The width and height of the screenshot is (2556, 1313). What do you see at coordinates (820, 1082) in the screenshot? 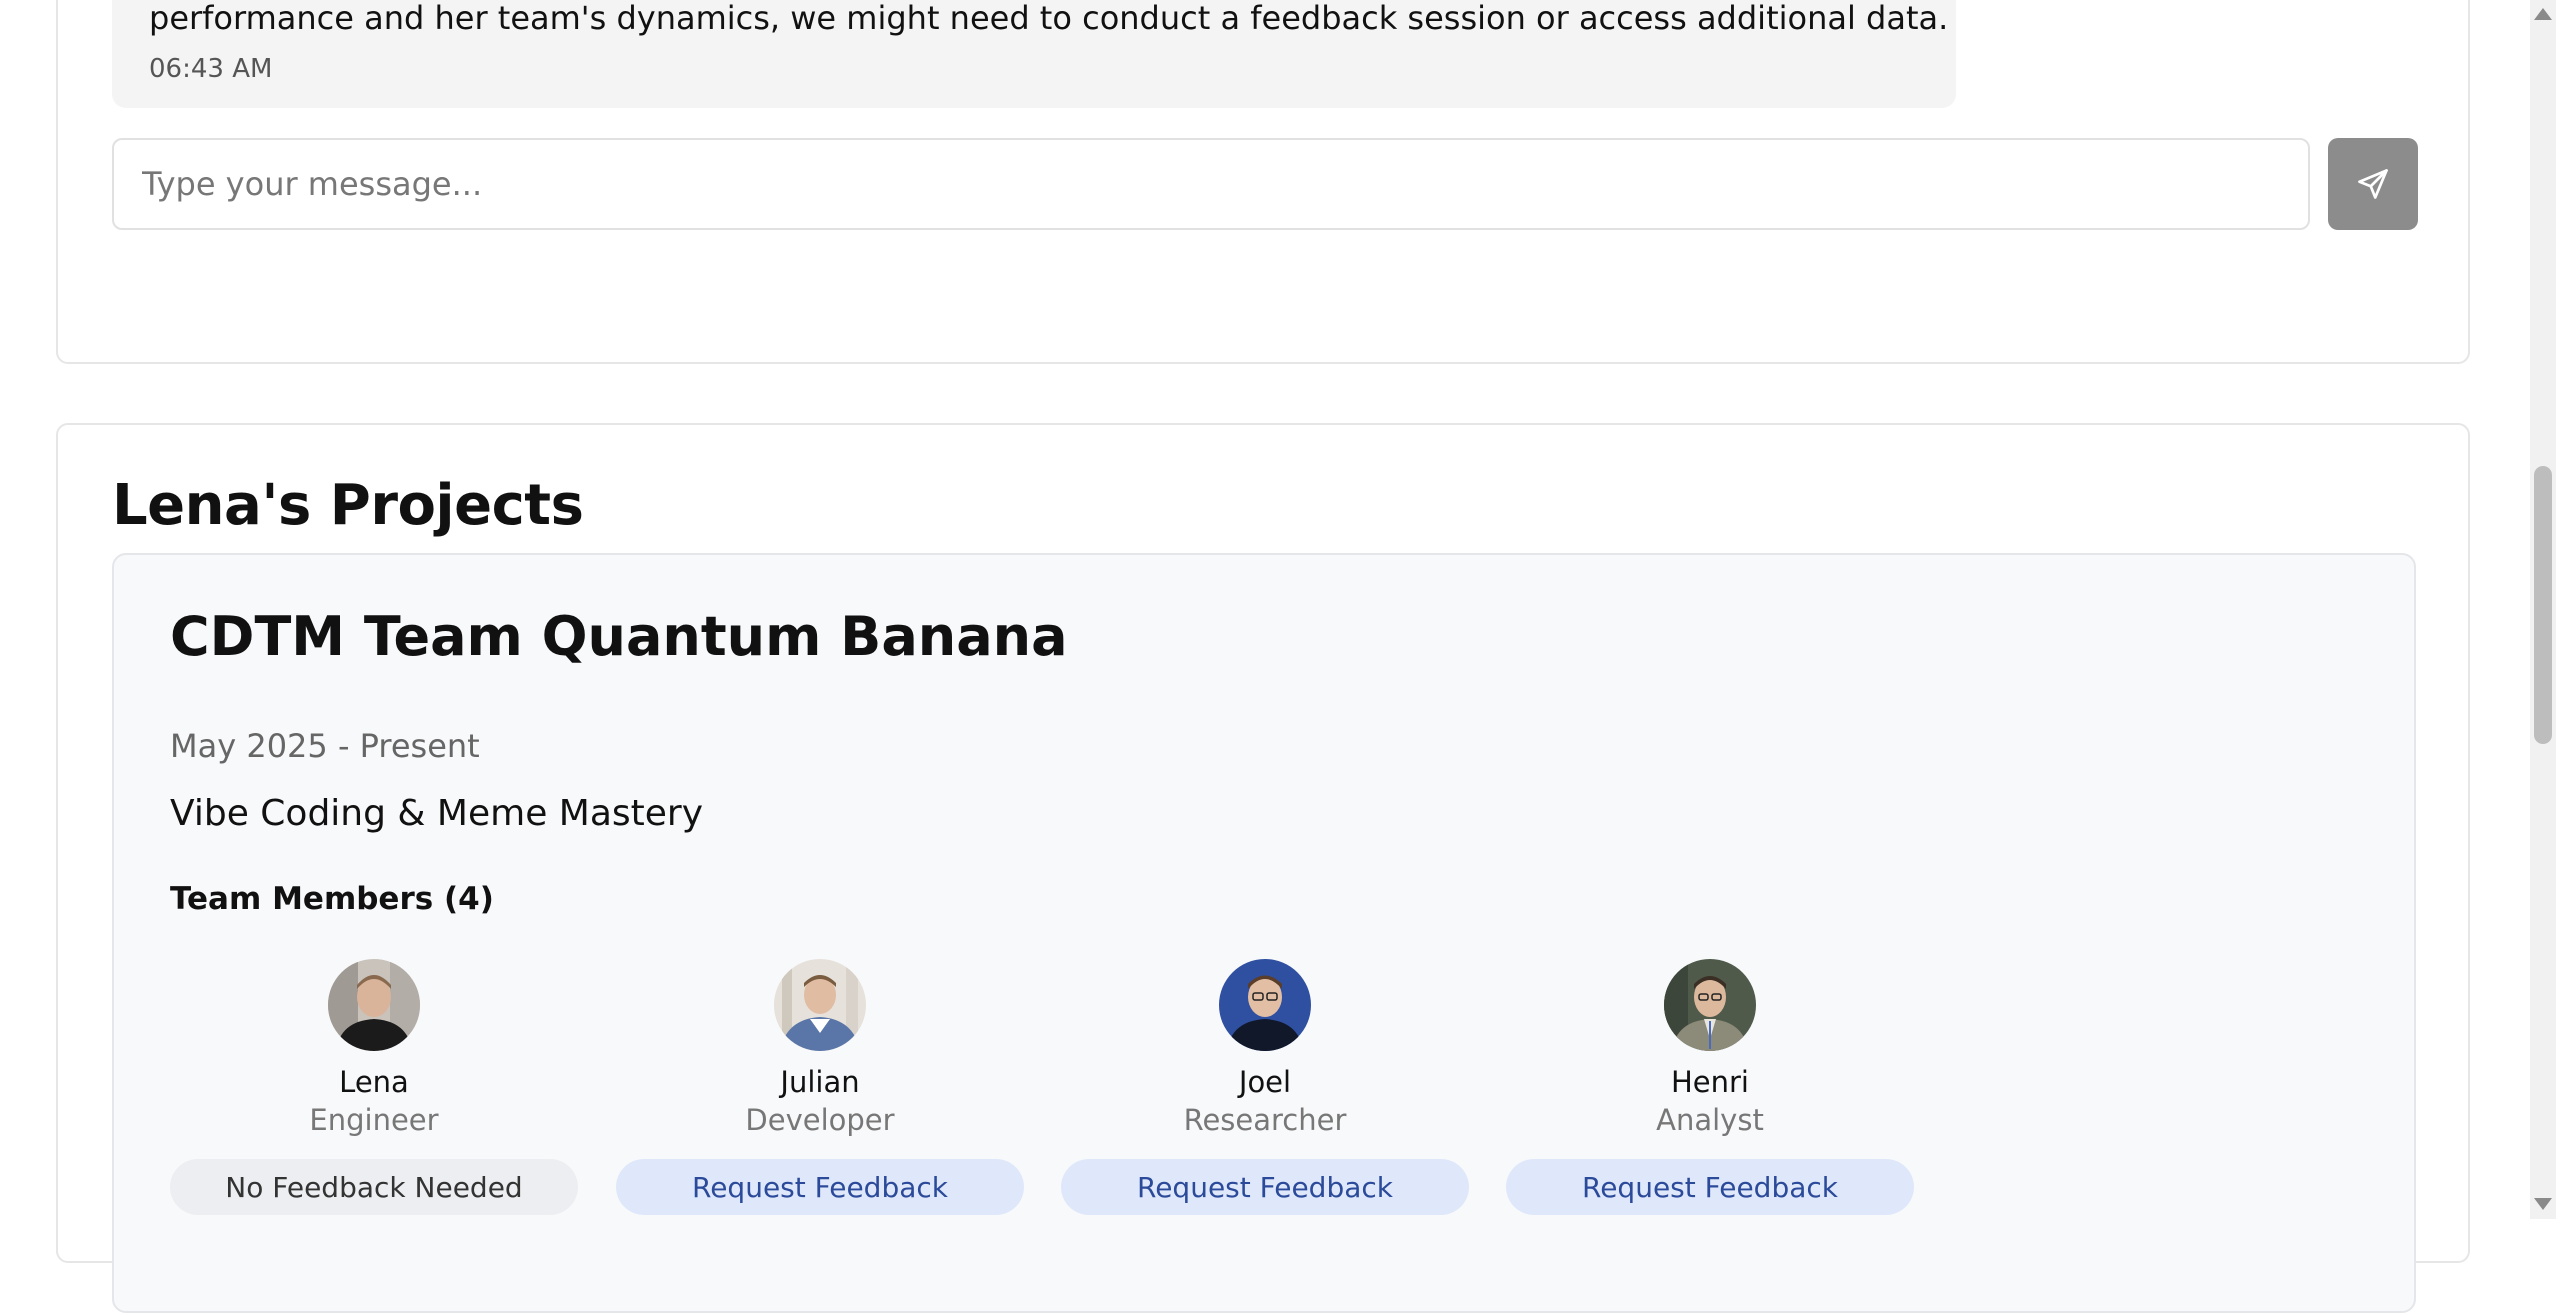
I see `member-name: Julian` at bounding box center [820, 1082].